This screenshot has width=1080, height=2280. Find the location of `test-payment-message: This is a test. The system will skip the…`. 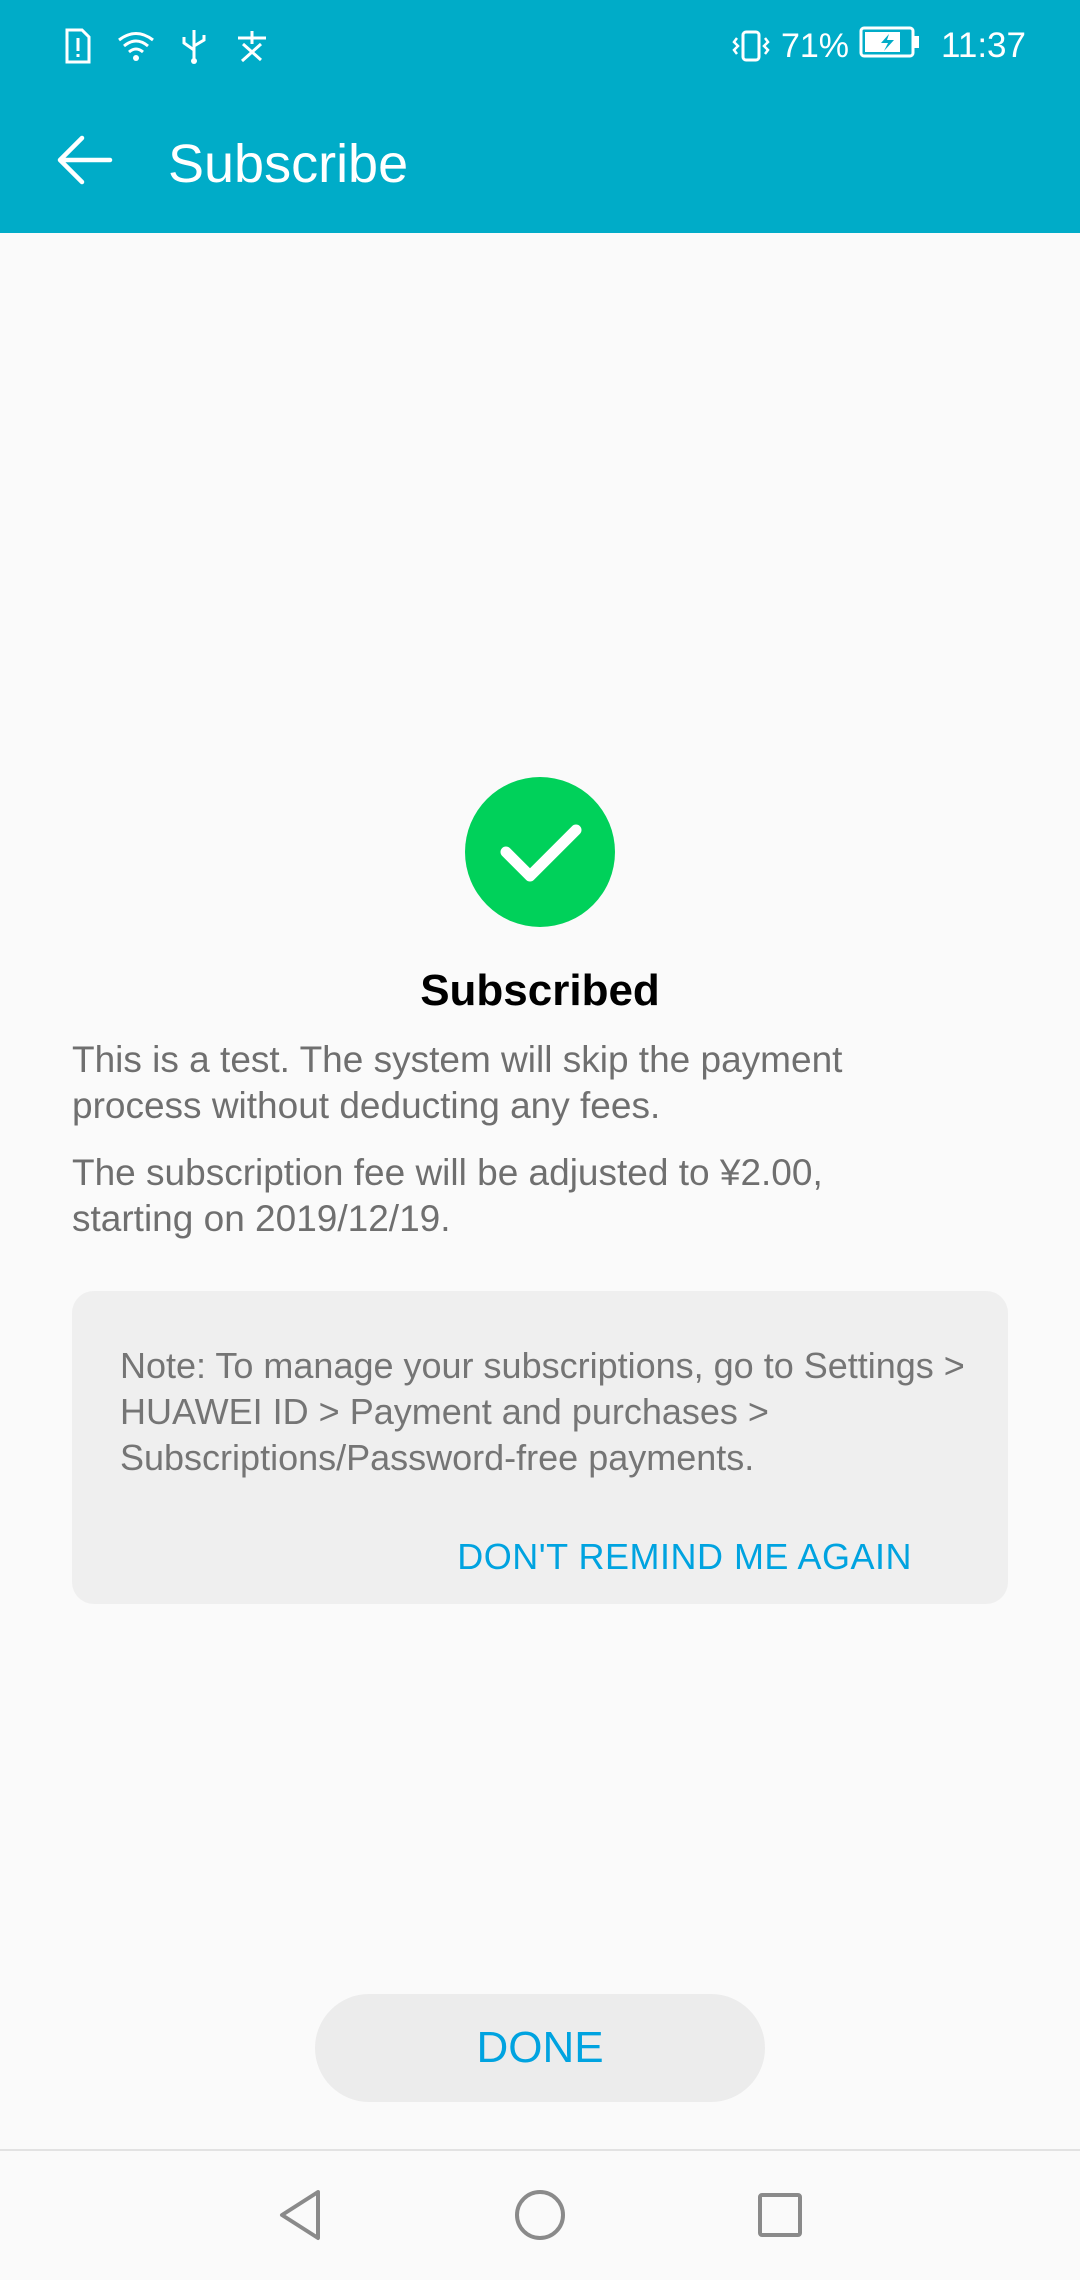

test-payment-message: This is a test. The system will skip the… is located at coordinates (457, 1082).